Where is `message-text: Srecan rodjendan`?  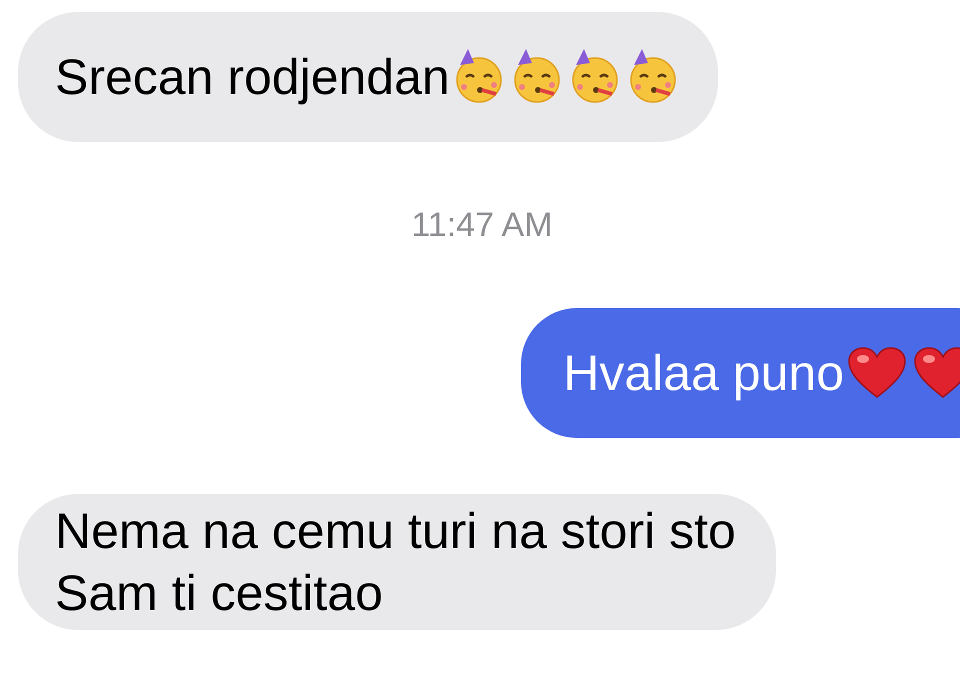
message-text: Srecan rodjendan is located at coordinates (252, 77).